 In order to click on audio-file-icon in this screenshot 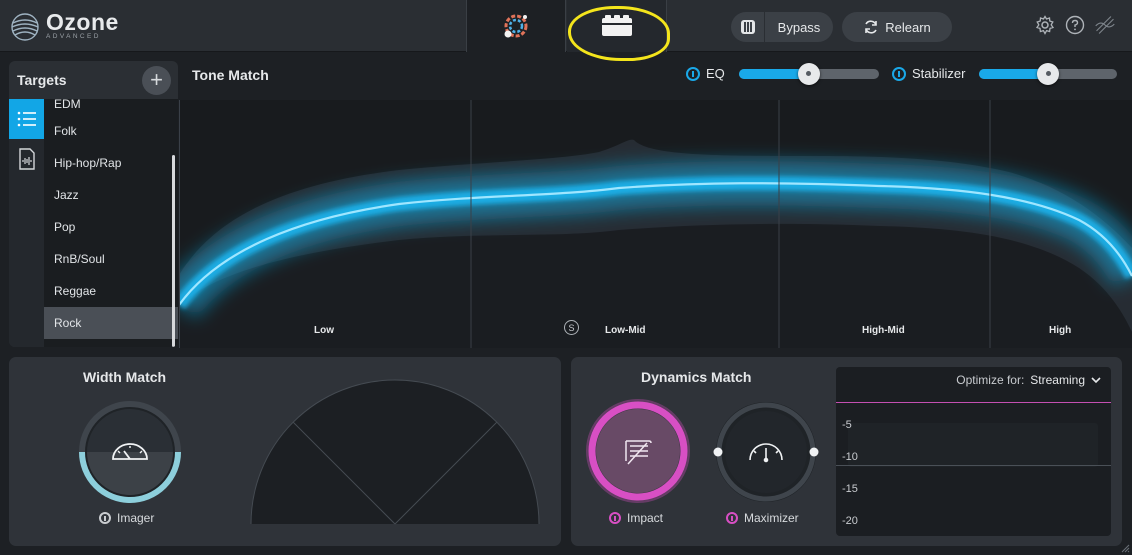, I will do `click(26, 159)`.